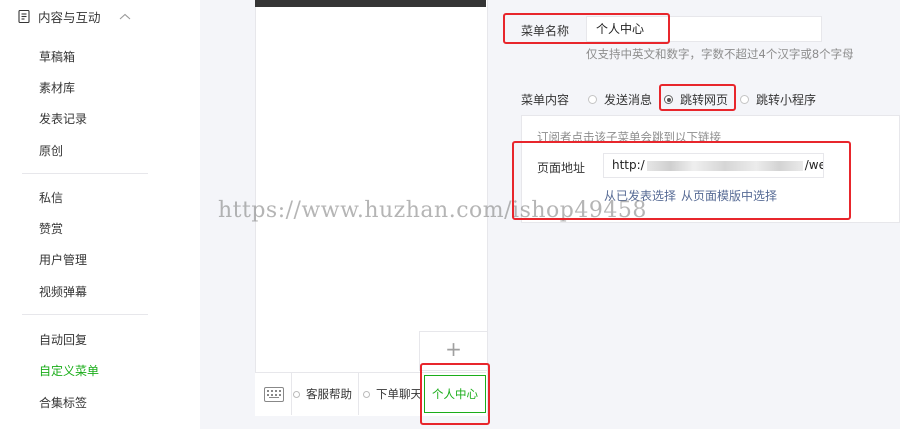  Describe the element at coordinates (63, 259) in the screenshot. I see `sidebar-item-users: 用户管理` at that location.